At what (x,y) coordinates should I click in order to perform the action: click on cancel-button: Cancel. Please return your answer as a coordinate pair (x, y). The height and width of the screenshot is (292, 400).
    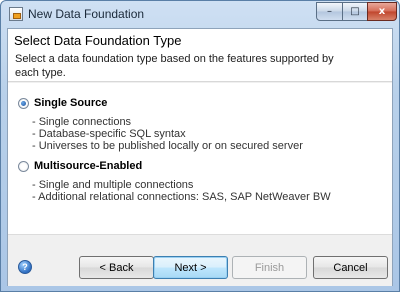
    Looking at the image, I should click on (350, 267).